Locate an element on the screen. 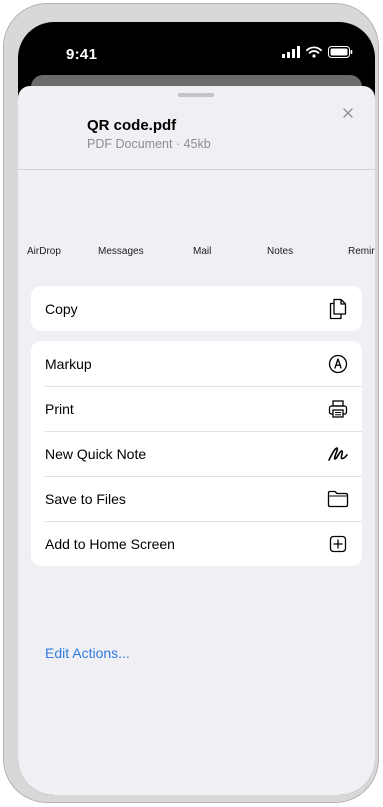 Image resolution: width=383 pixels, height=807 pixels. close-icon is located at coordinates (348, 113).